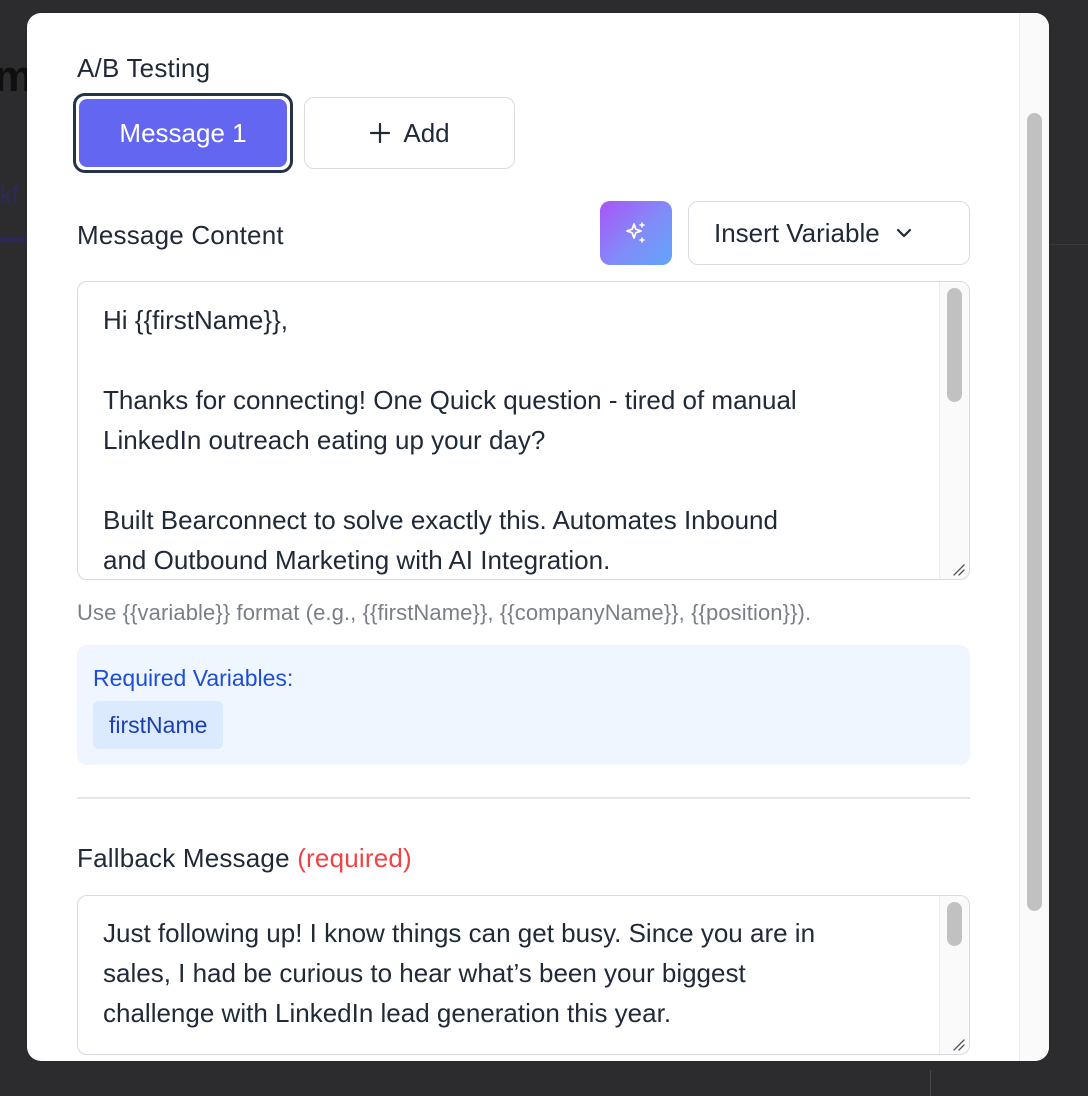  What do you see at coordinates (183, 858) in the screenshot?
I see `fallback-message-title: Fallback Message` at bounding box center [183, 858].